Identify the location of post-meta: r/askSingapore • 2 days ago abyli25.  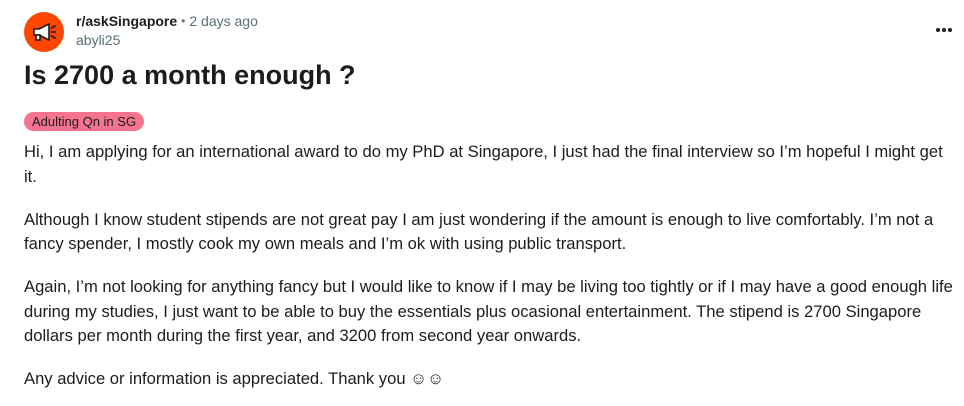
(167, 30).